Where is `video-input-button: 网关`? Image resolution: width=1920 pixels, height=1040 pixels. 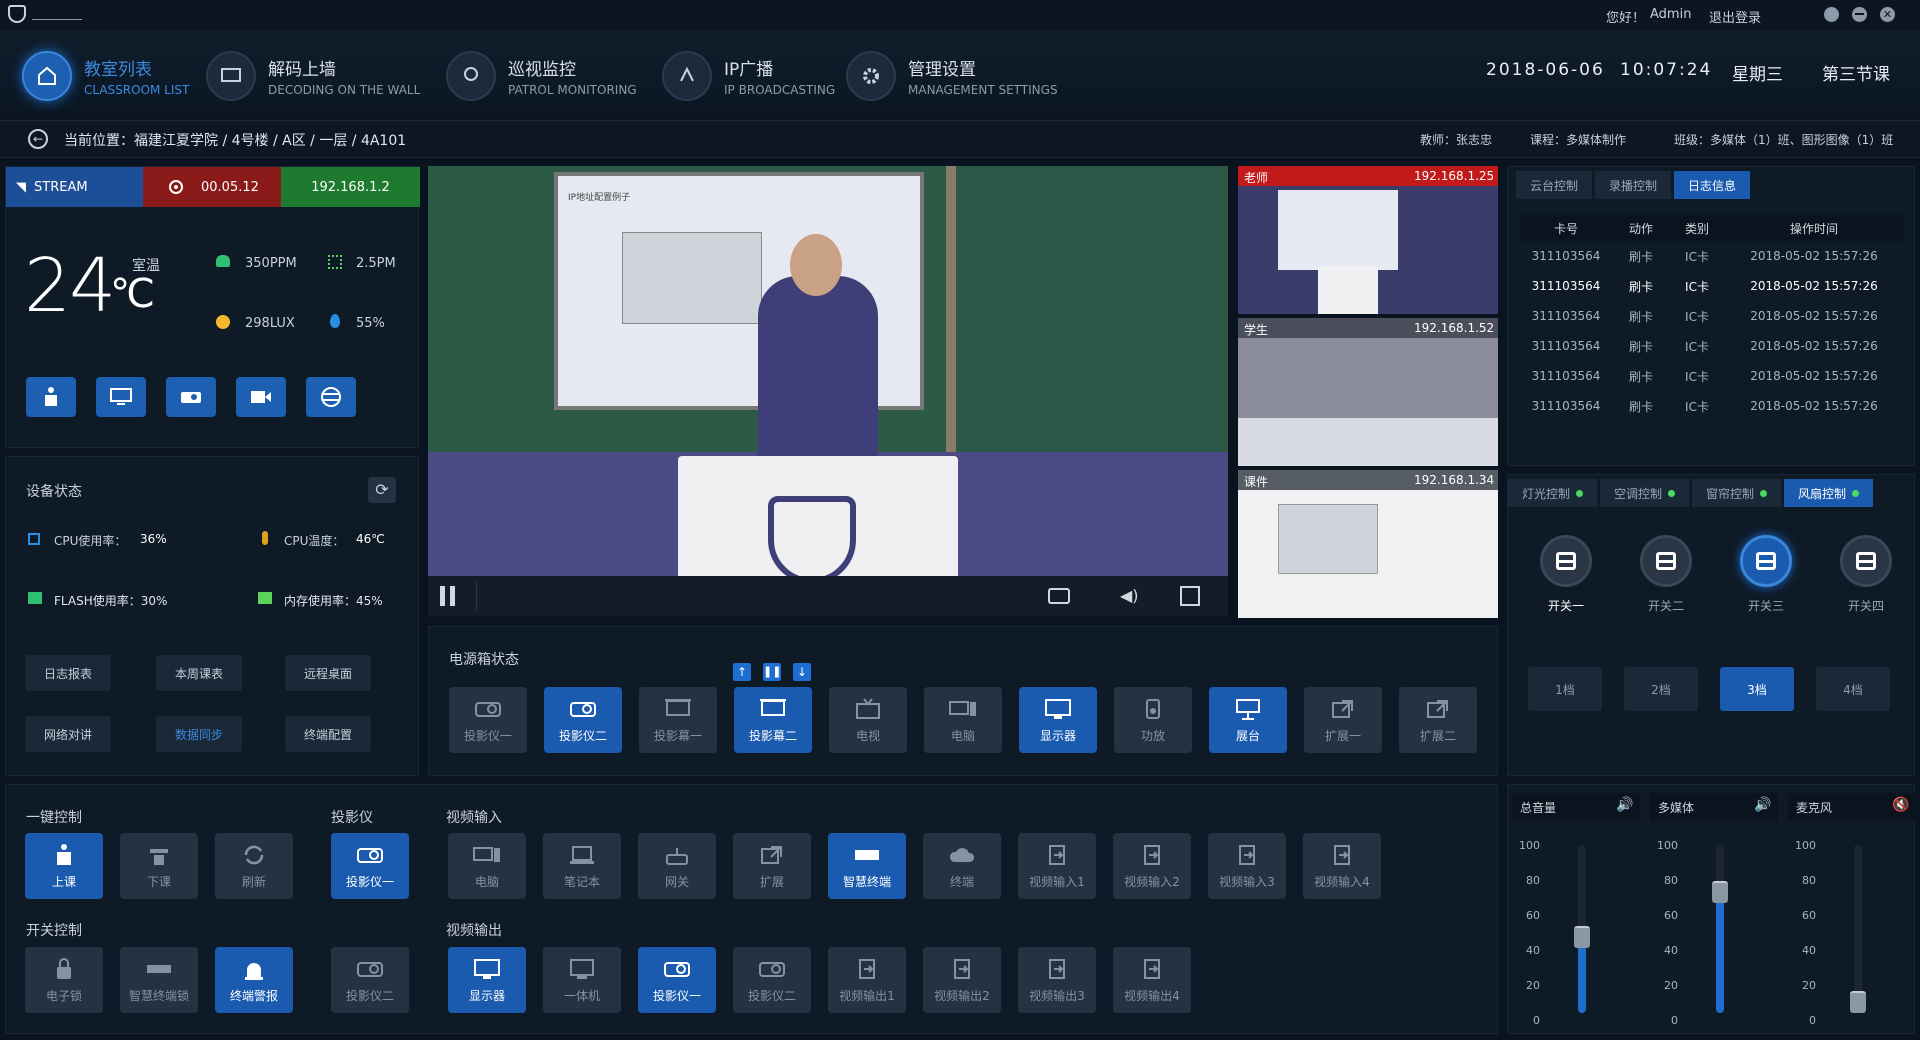
video-input-button: 网关 is located at coordinates (677, 866).